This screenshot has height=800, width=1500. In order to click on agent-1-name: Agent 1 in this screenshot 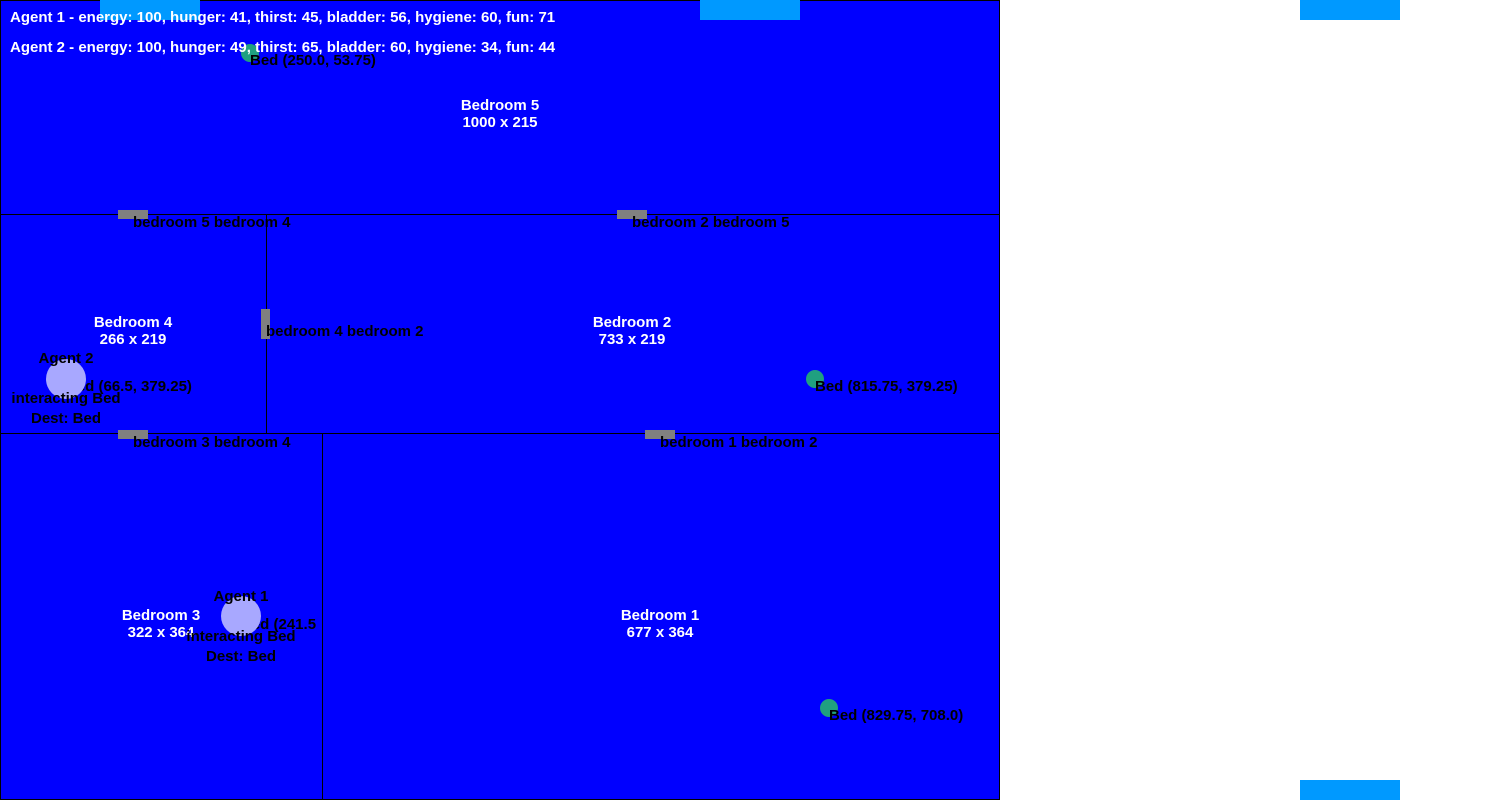, I will do `click(241, 596)`.